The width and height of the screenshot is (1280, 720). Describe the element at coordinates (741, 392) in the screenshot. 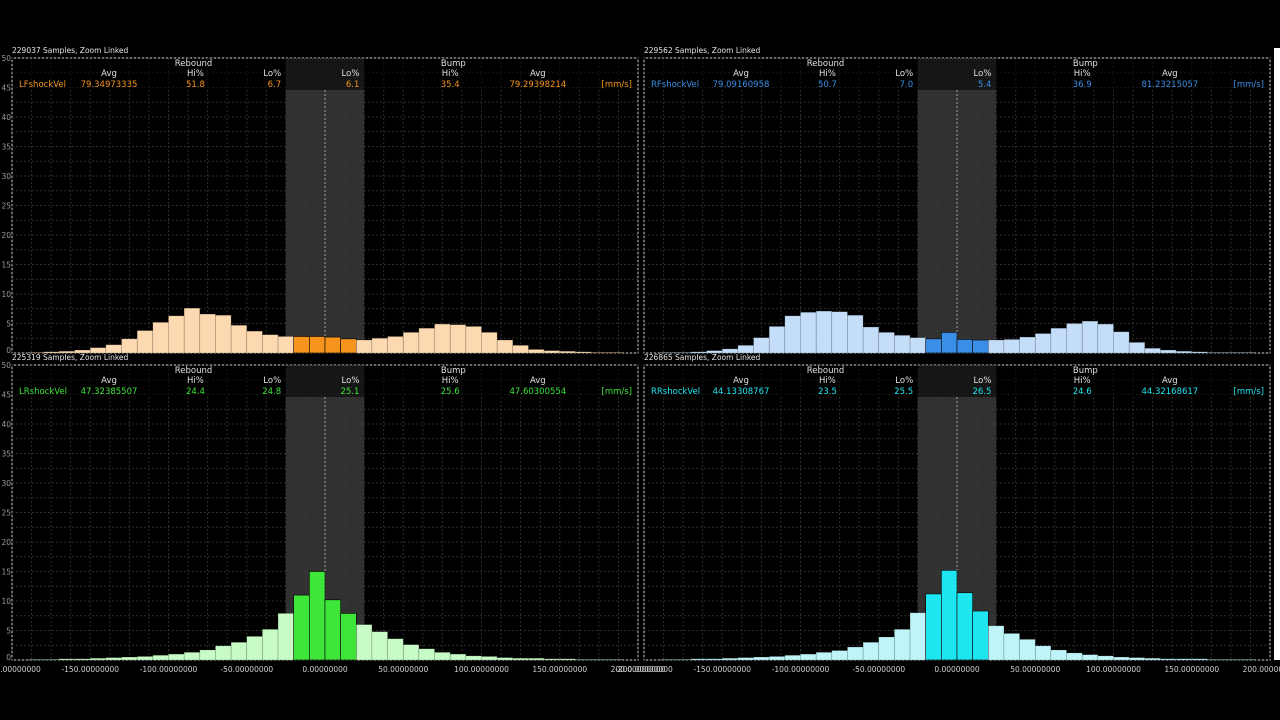

I see `rebound-avg-value: 44.13308767` at that location.